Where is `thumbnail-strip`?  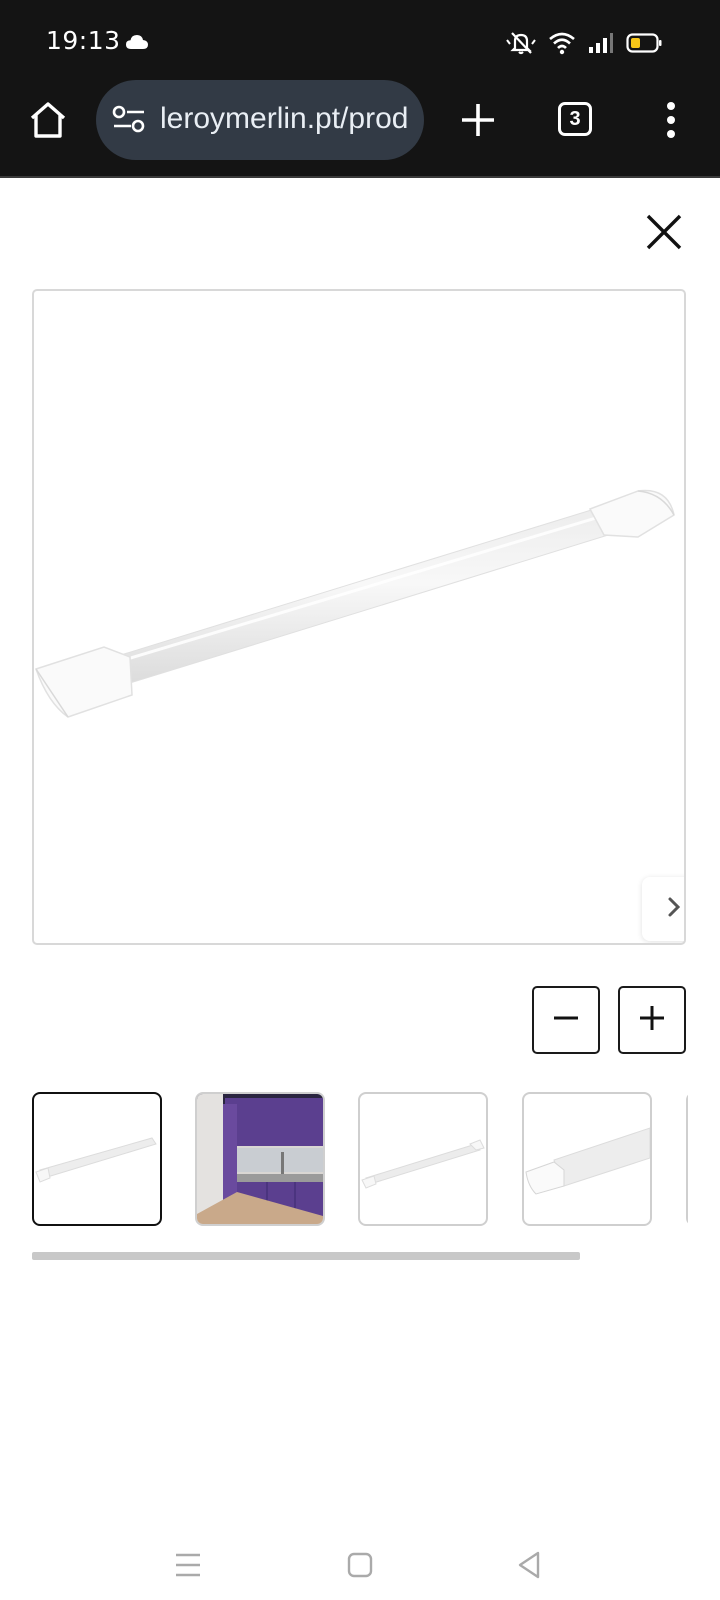
thumbnail-strip is located at coordinates (360, 1160).